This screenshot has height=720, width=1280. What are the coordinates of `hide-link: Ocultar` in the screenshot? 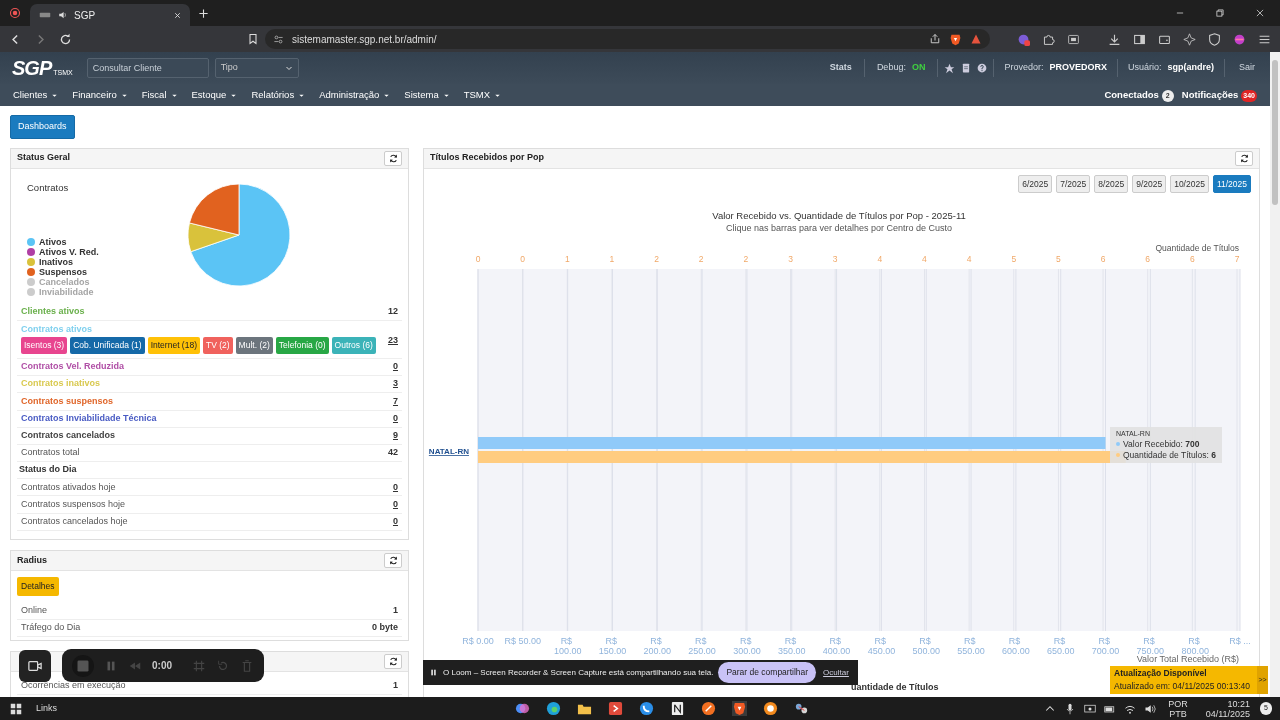 It's located at (836, 672).